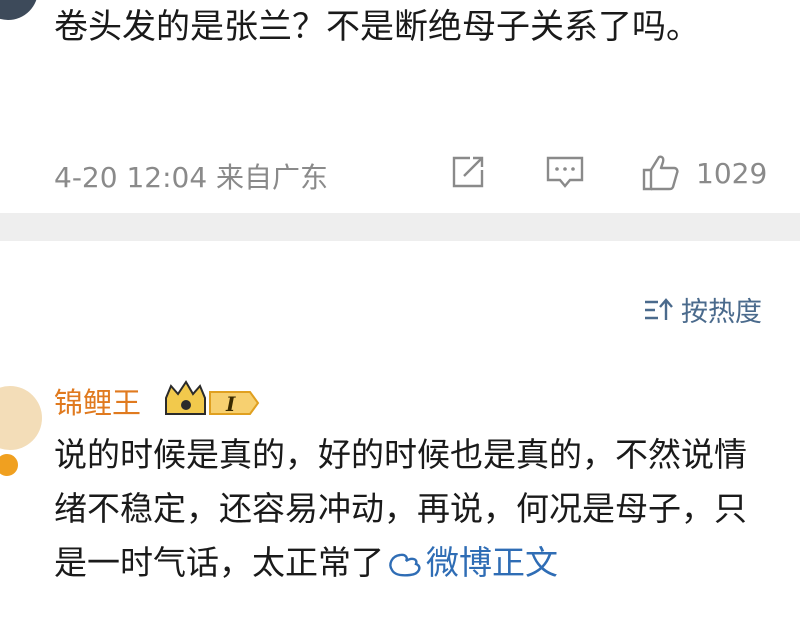 The width and height of the screenshot is (800, 631). What do you see at coordinates (377, 27) in the screenshot?
I see `post-text: 卷头发的是张兰？不是断绝母子关系了吗。` at bounding box center [377, 27].